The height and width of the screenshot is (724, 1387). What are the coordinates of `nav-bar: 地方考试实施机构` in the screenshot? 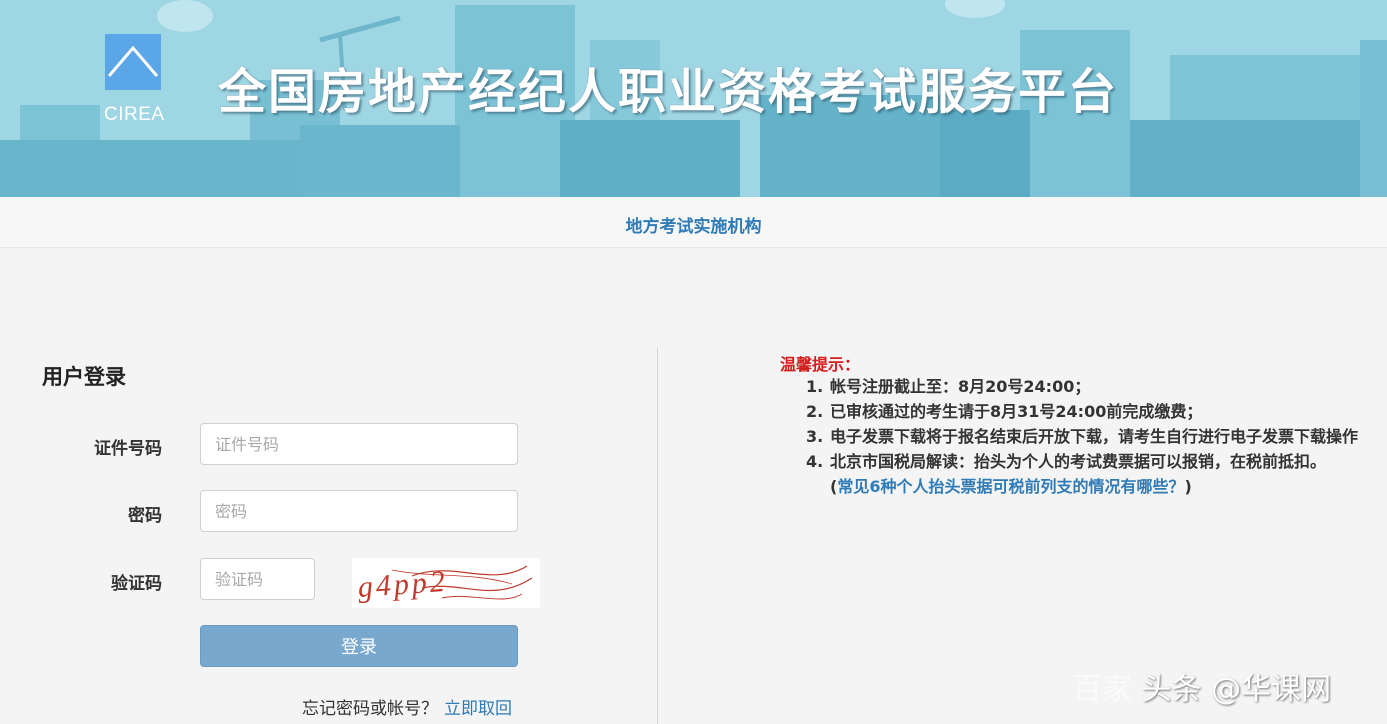 It's located at (693, 222).